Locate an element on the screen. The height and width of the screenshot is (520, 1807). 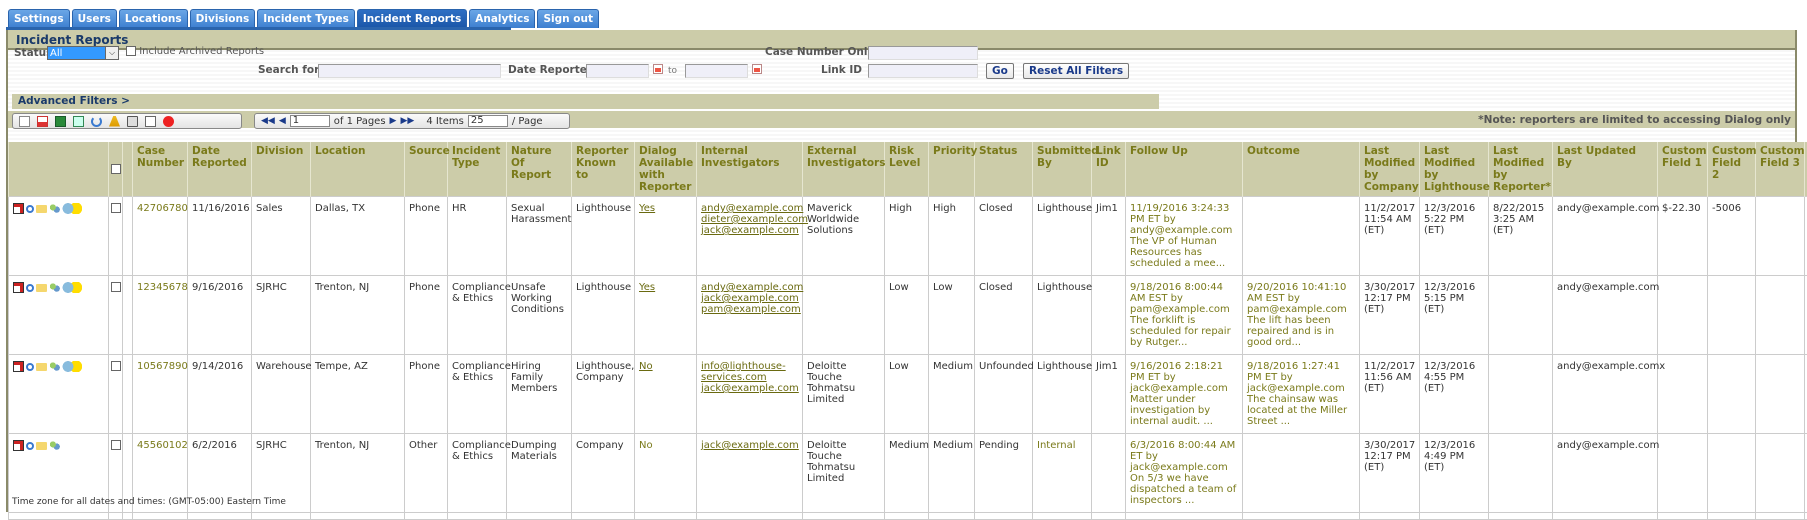
last-page-icon: ▶▶ is located at coordinates (407, 121).